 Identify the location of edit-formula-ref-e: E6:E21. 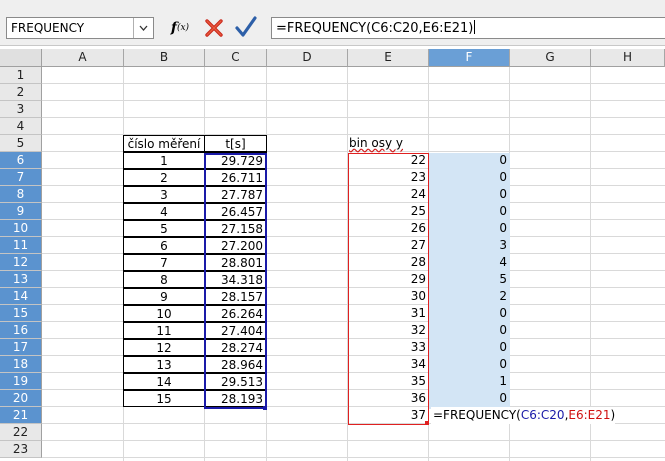
(589, 415).